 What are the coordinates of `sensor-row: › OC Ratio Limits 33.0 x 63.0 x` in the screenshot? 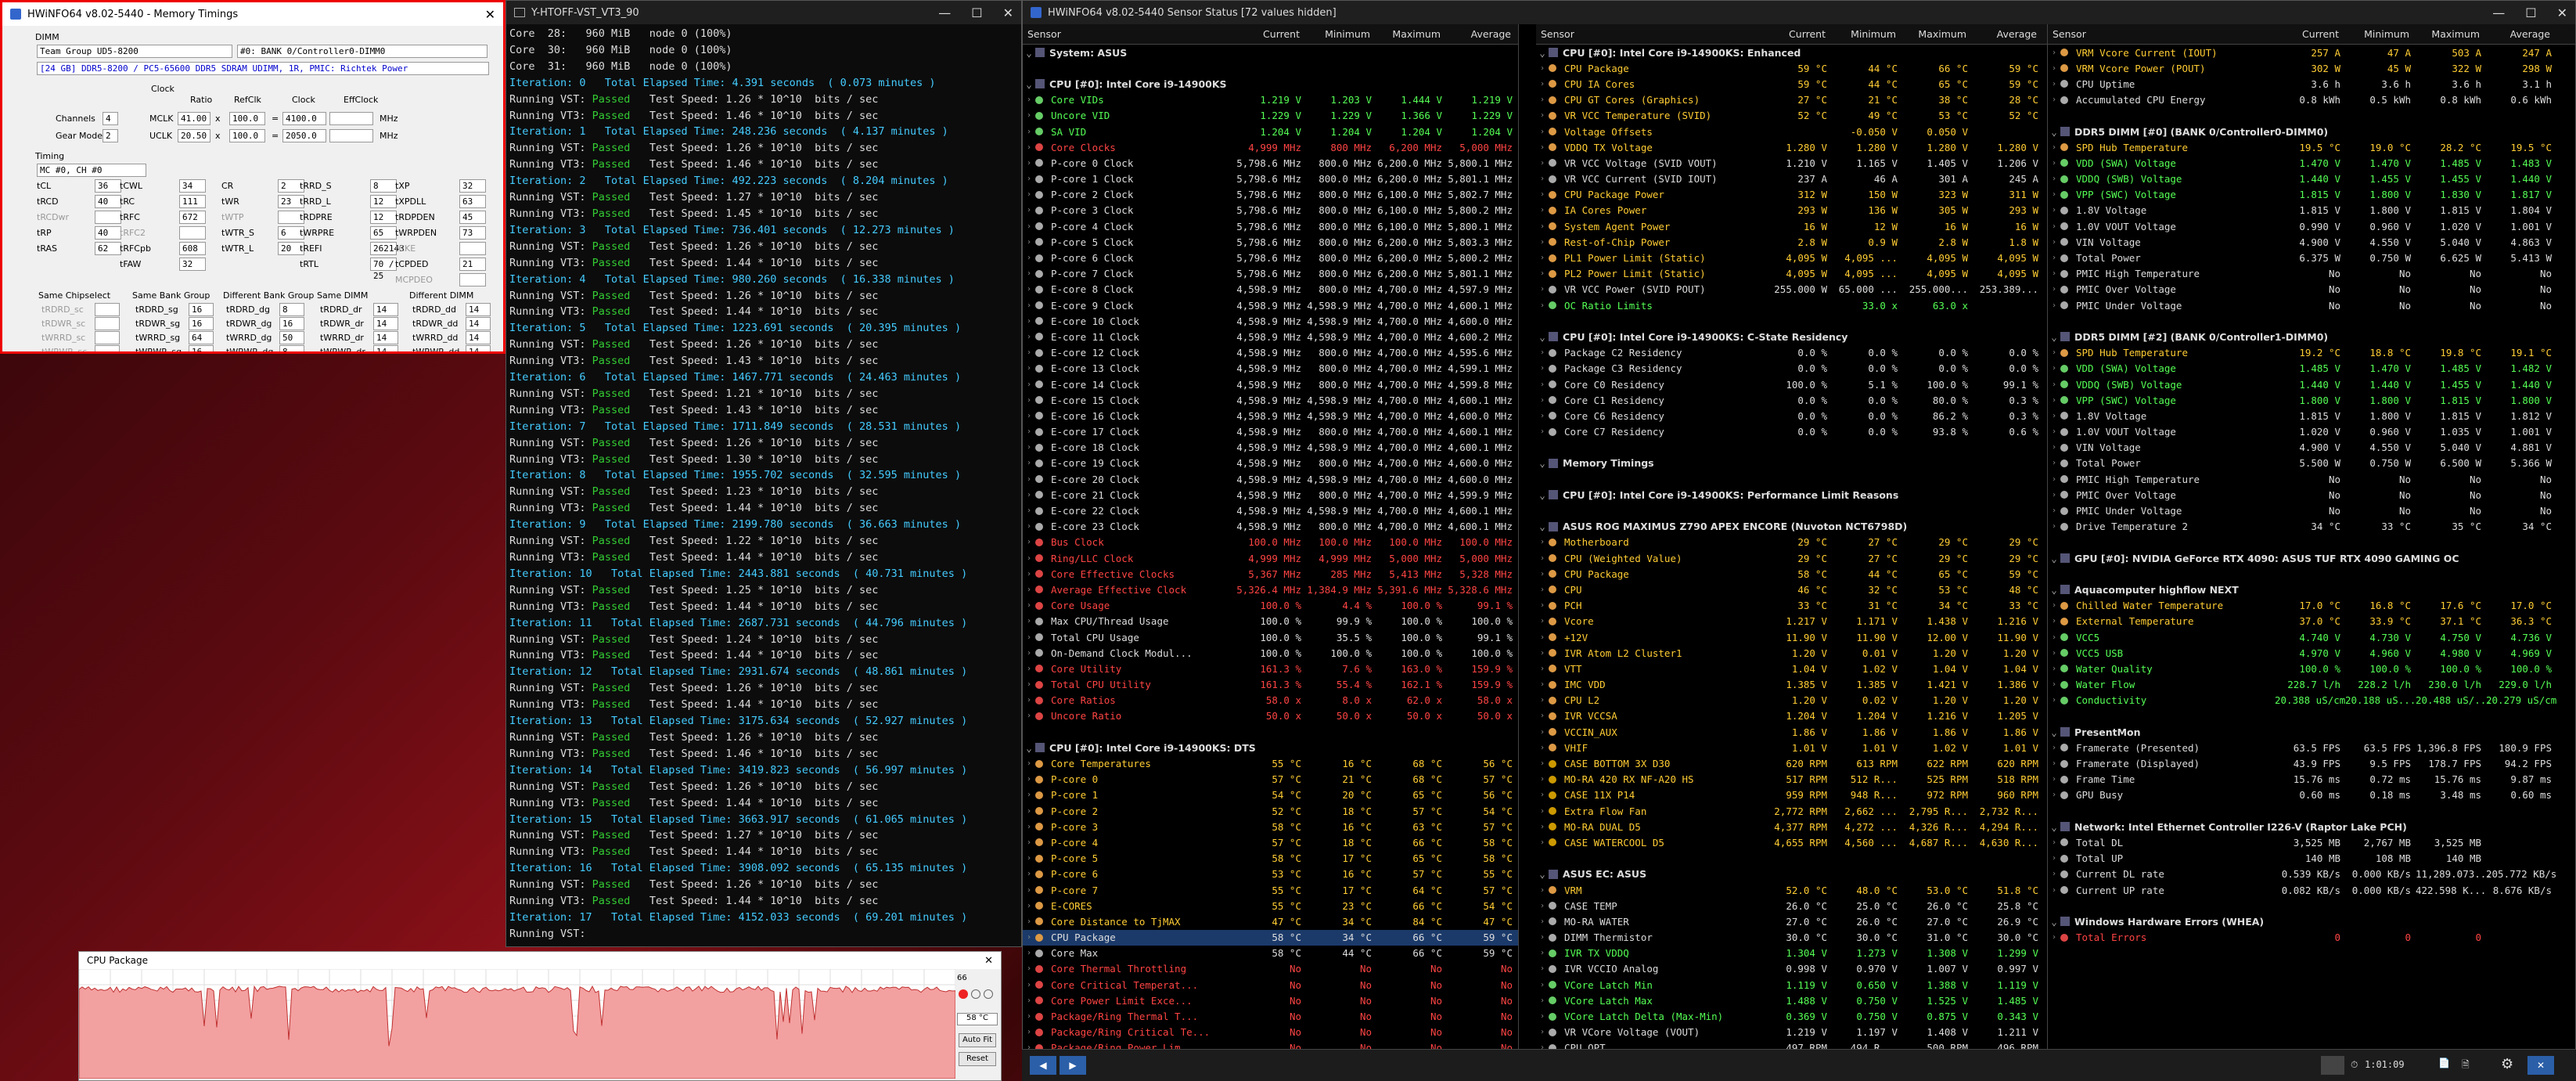 It's located at (1792, 305).